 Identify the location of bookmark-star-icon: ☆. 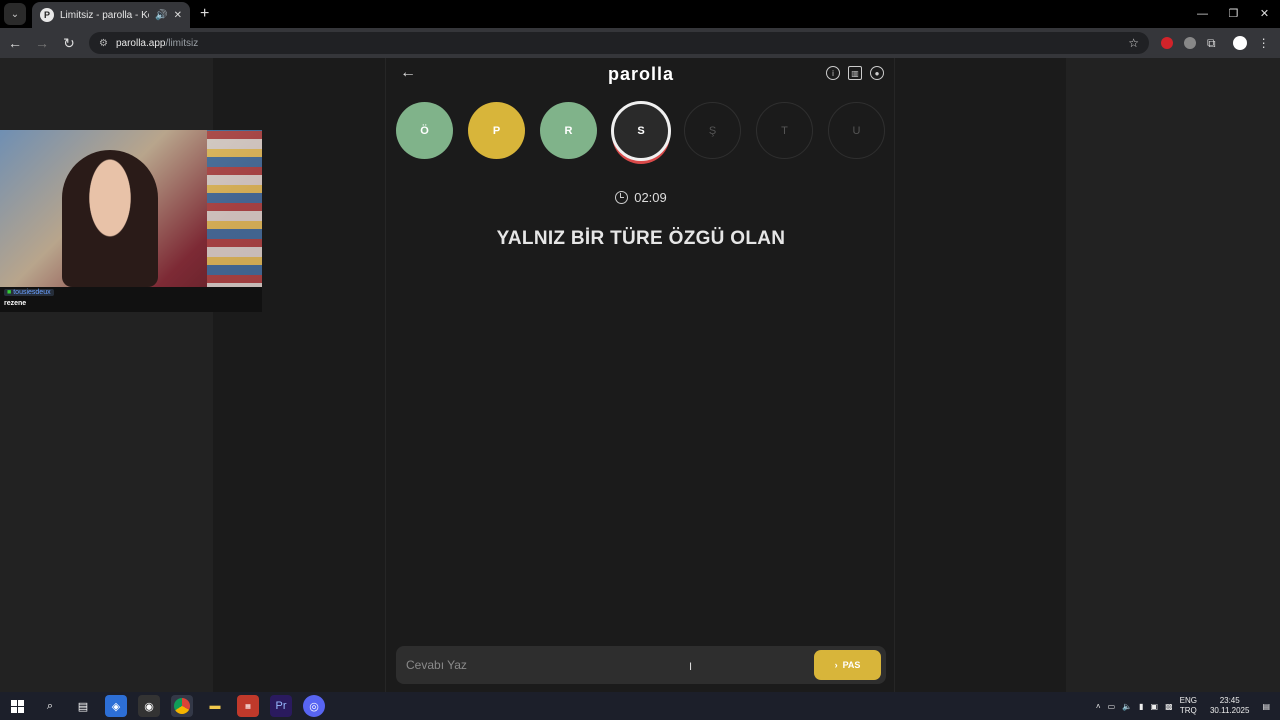
(1133, 43).